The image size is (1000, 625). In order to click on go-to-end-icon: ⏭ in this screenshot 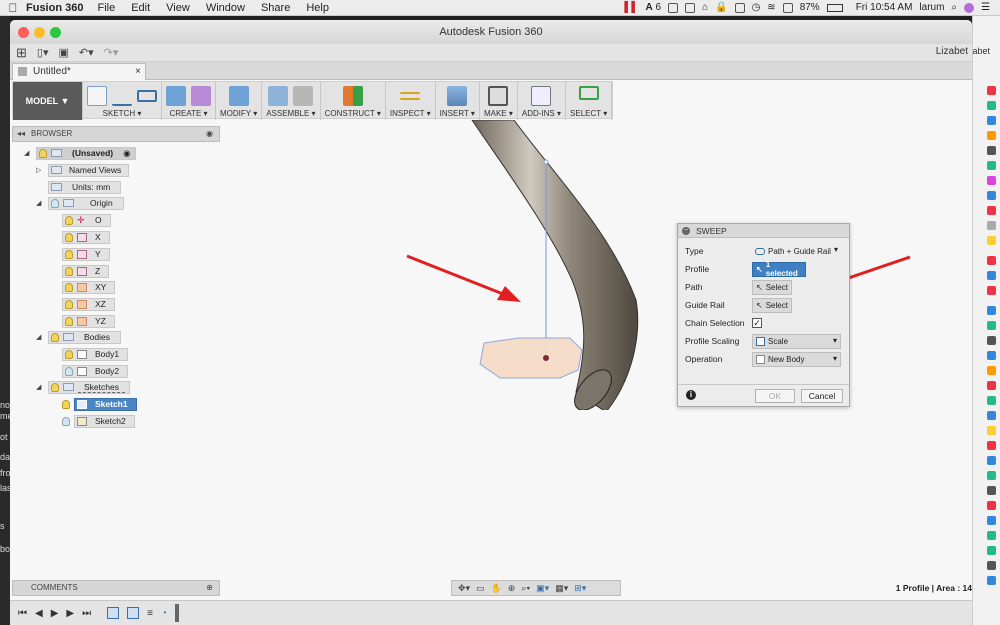, I will do `click(86, 613)`.